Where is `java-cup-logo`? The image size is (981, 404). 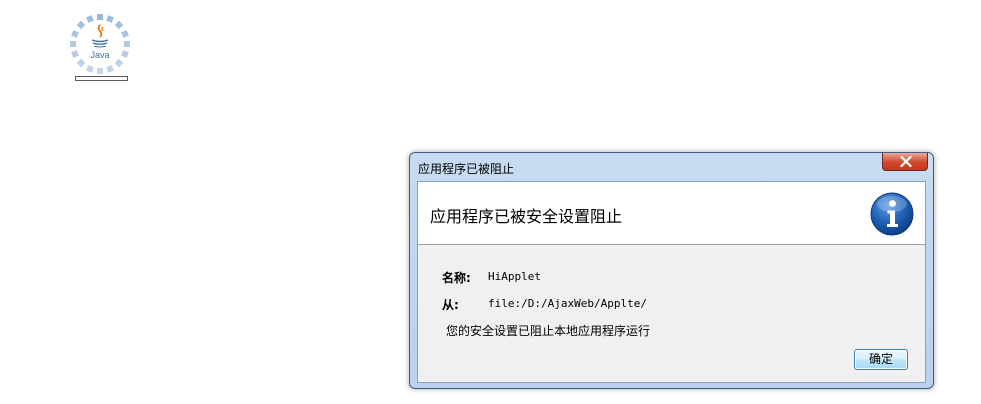 java-cup-logo is located at coordinates (100, 36).